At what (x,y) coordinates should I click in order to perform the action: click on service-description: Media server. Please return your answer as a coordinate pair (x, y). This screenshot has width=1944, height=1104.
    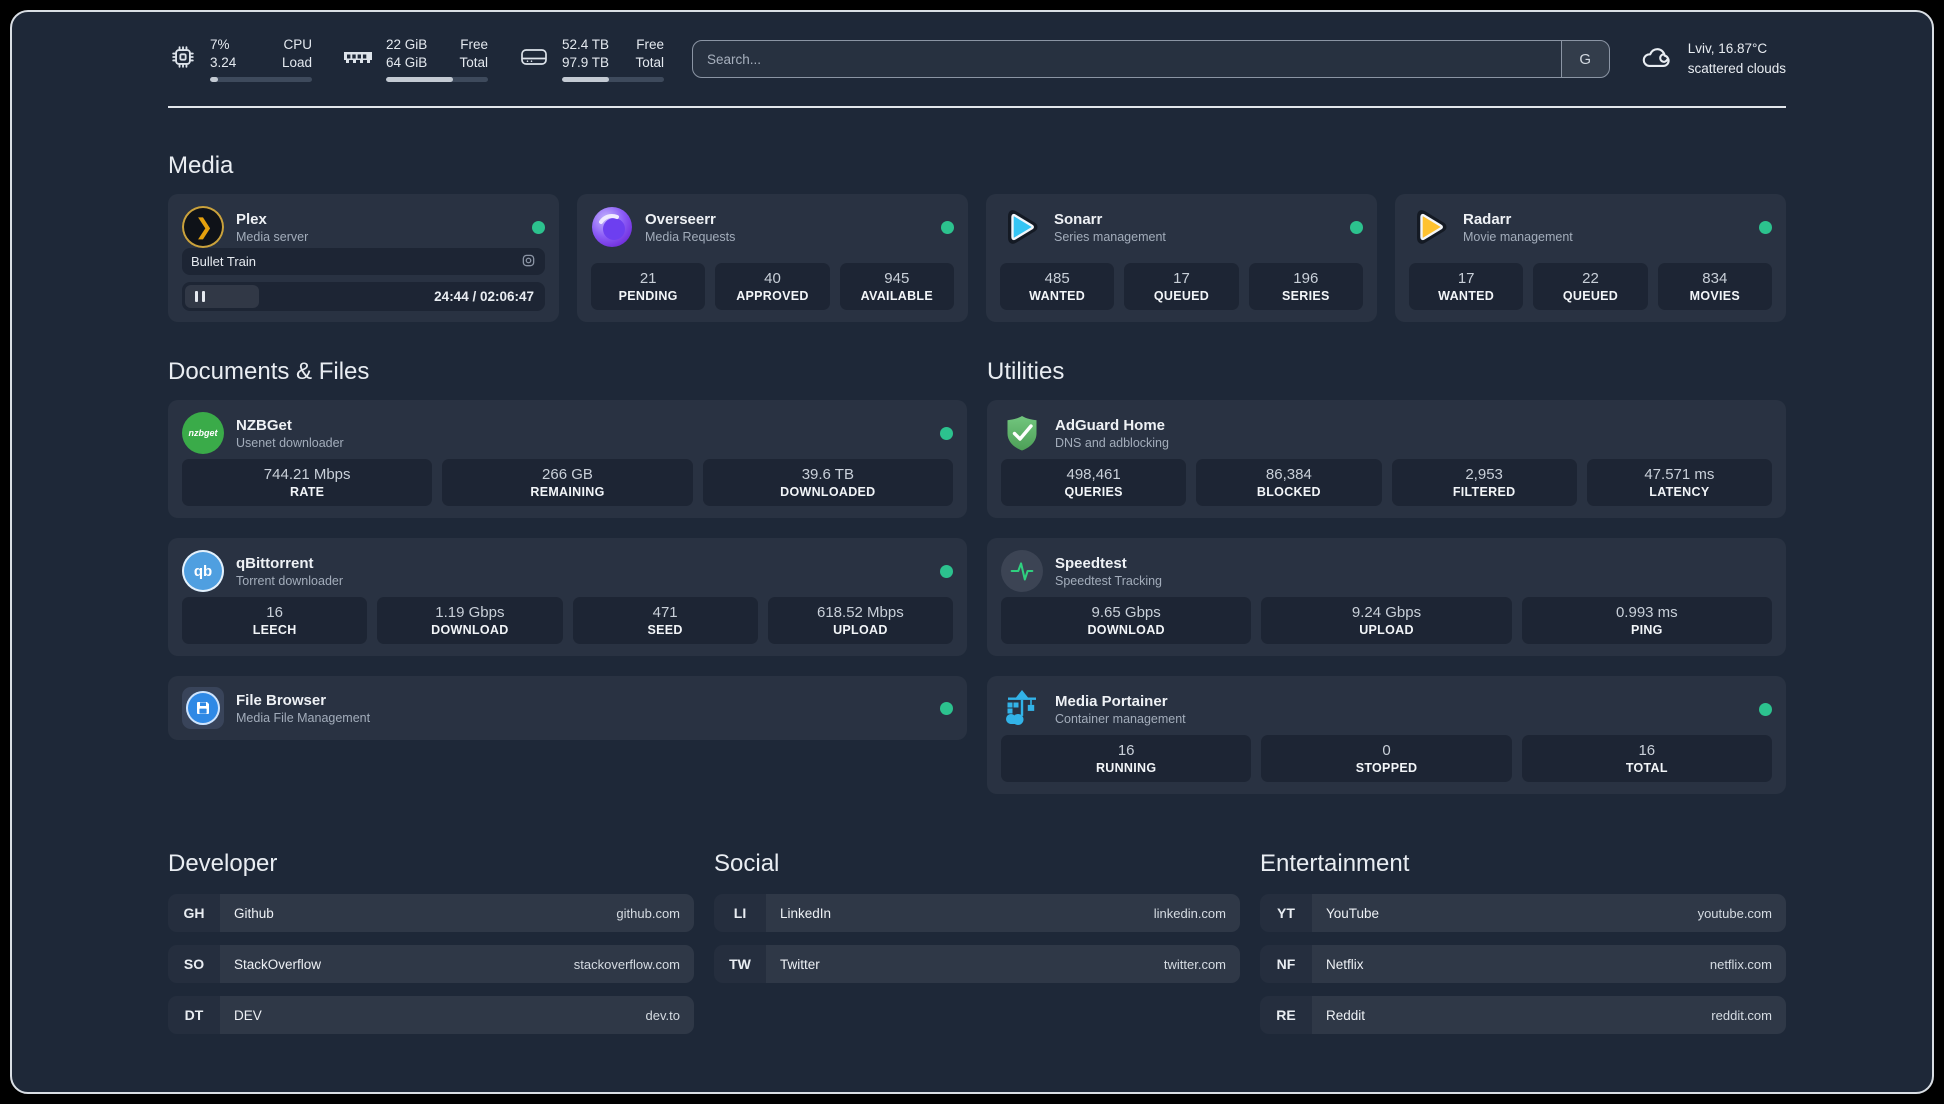
    Looking at the image, I should click on (272, 236).